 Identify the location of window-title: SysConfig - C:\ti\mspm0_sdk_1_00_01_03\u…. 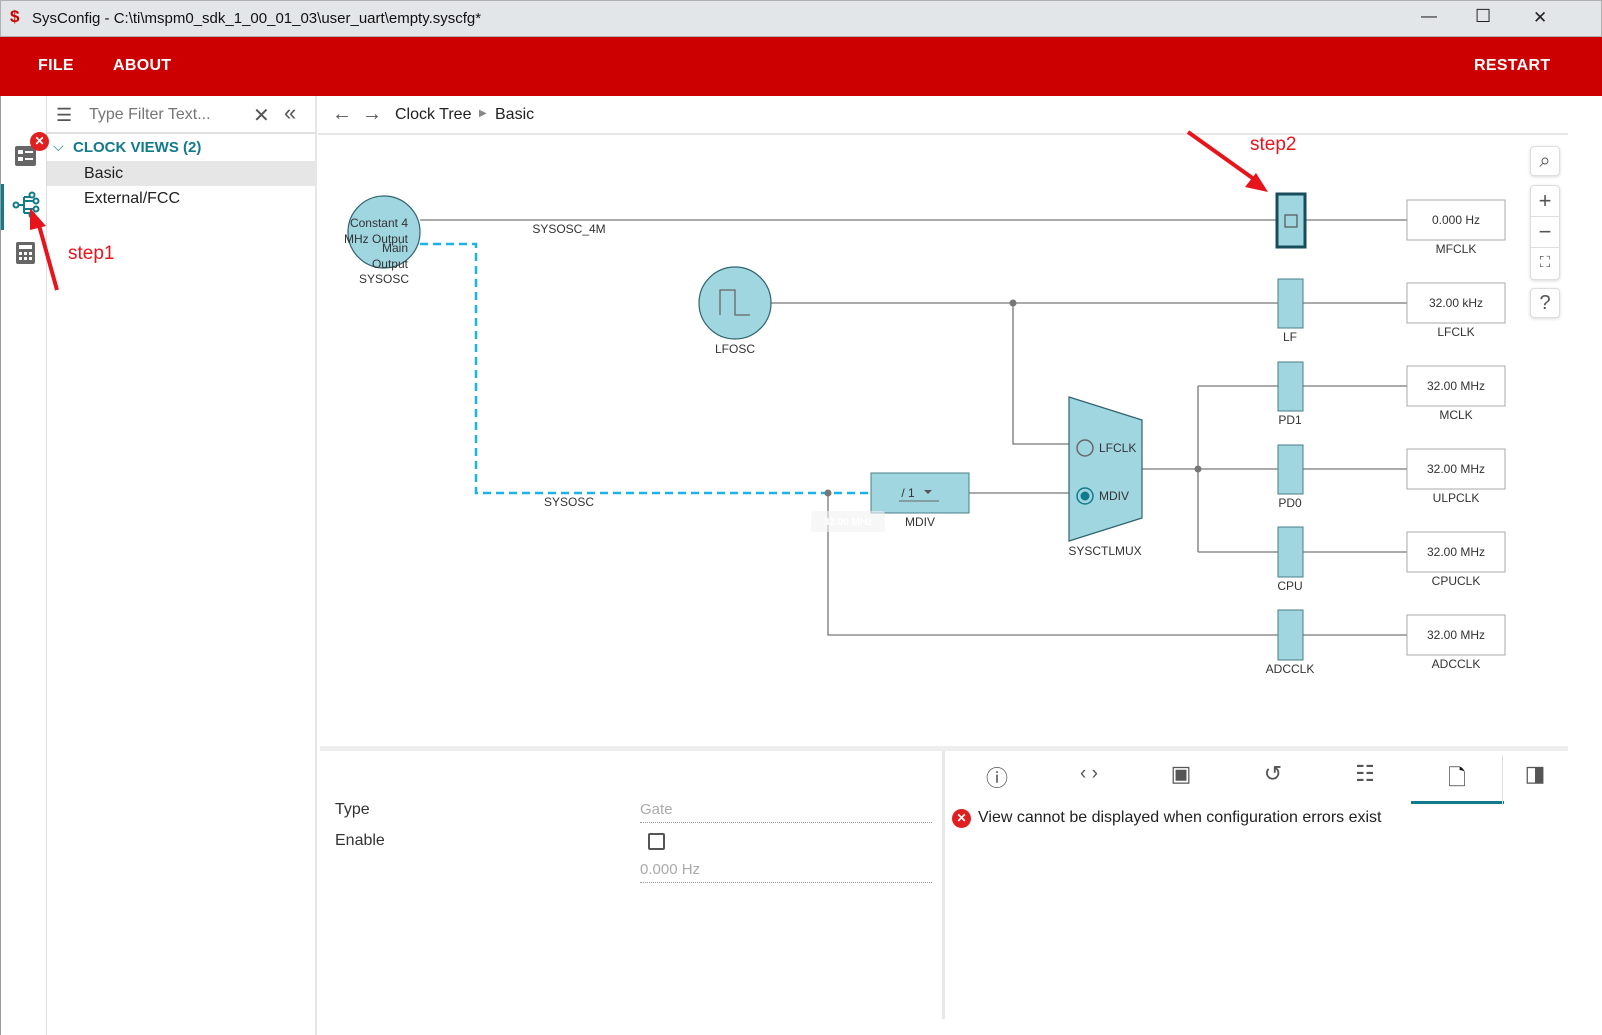
(257, 18).